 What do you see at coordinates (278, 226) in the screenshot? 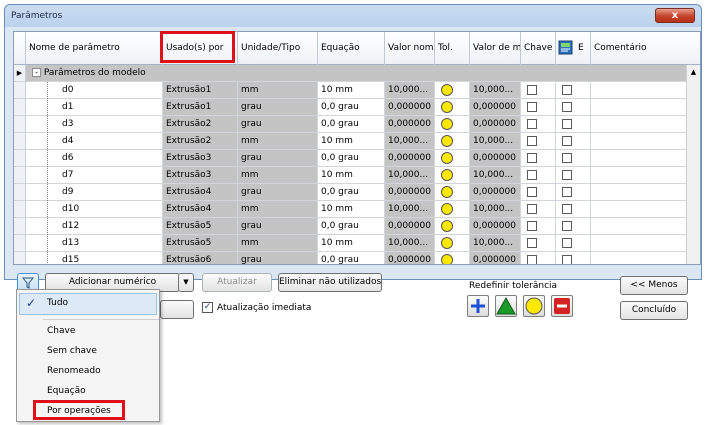
I see `cell-unit: grau` at bounding box center [278, 226].